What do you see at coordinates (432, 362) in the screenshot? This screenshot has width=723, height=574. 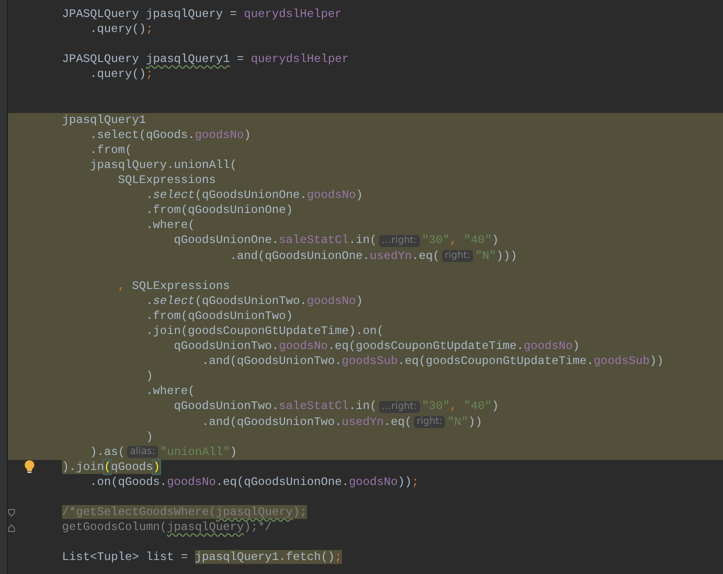 I see `code-text: .and(qGoodsUnionTwo.goodsSub.eq(goodsCouponGtUpdateTime.goodsSub))` at bounding box center [432, 362].